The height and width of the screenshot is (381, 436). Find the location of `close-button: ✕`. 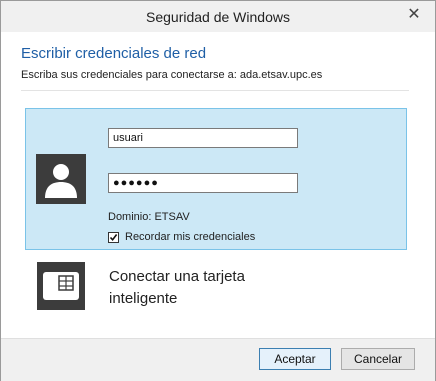

close-button: ✕ is located at coordinates (414, 15).